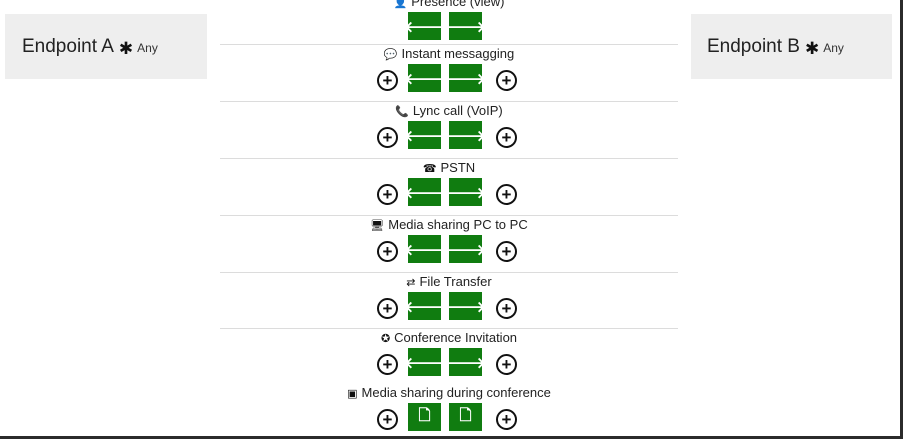  Describe the element at coordinates (753, 46) in the screenshot. I see `endpoint-b-title: Endpoint B` at that location.